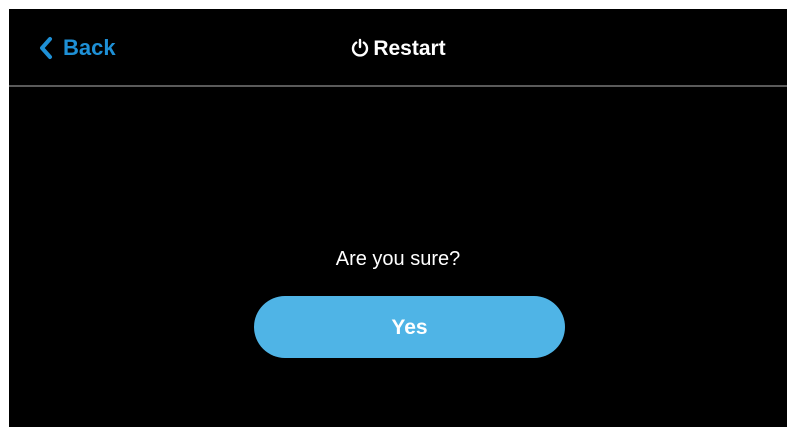 The height and width of the screenshot is (428, 796). I want to click on page-title: Restart, so click(398, 48).